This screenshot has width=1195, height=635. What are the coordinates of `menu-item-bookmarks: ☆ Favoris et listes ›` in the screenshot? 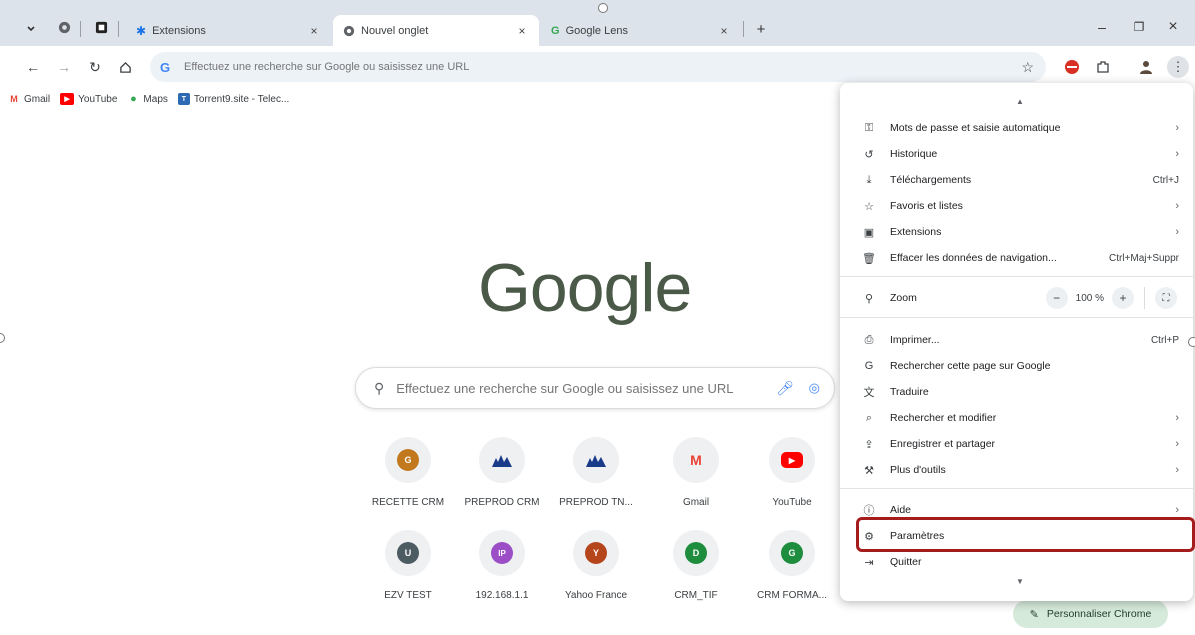 It's located at (1016, 206).